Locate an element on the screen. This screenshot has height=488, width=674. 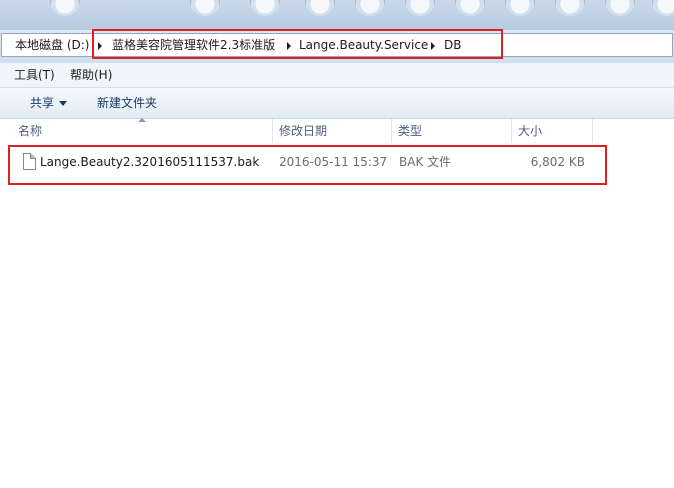
menu-help: 帮助(H) is located at coordinates (91, 75).